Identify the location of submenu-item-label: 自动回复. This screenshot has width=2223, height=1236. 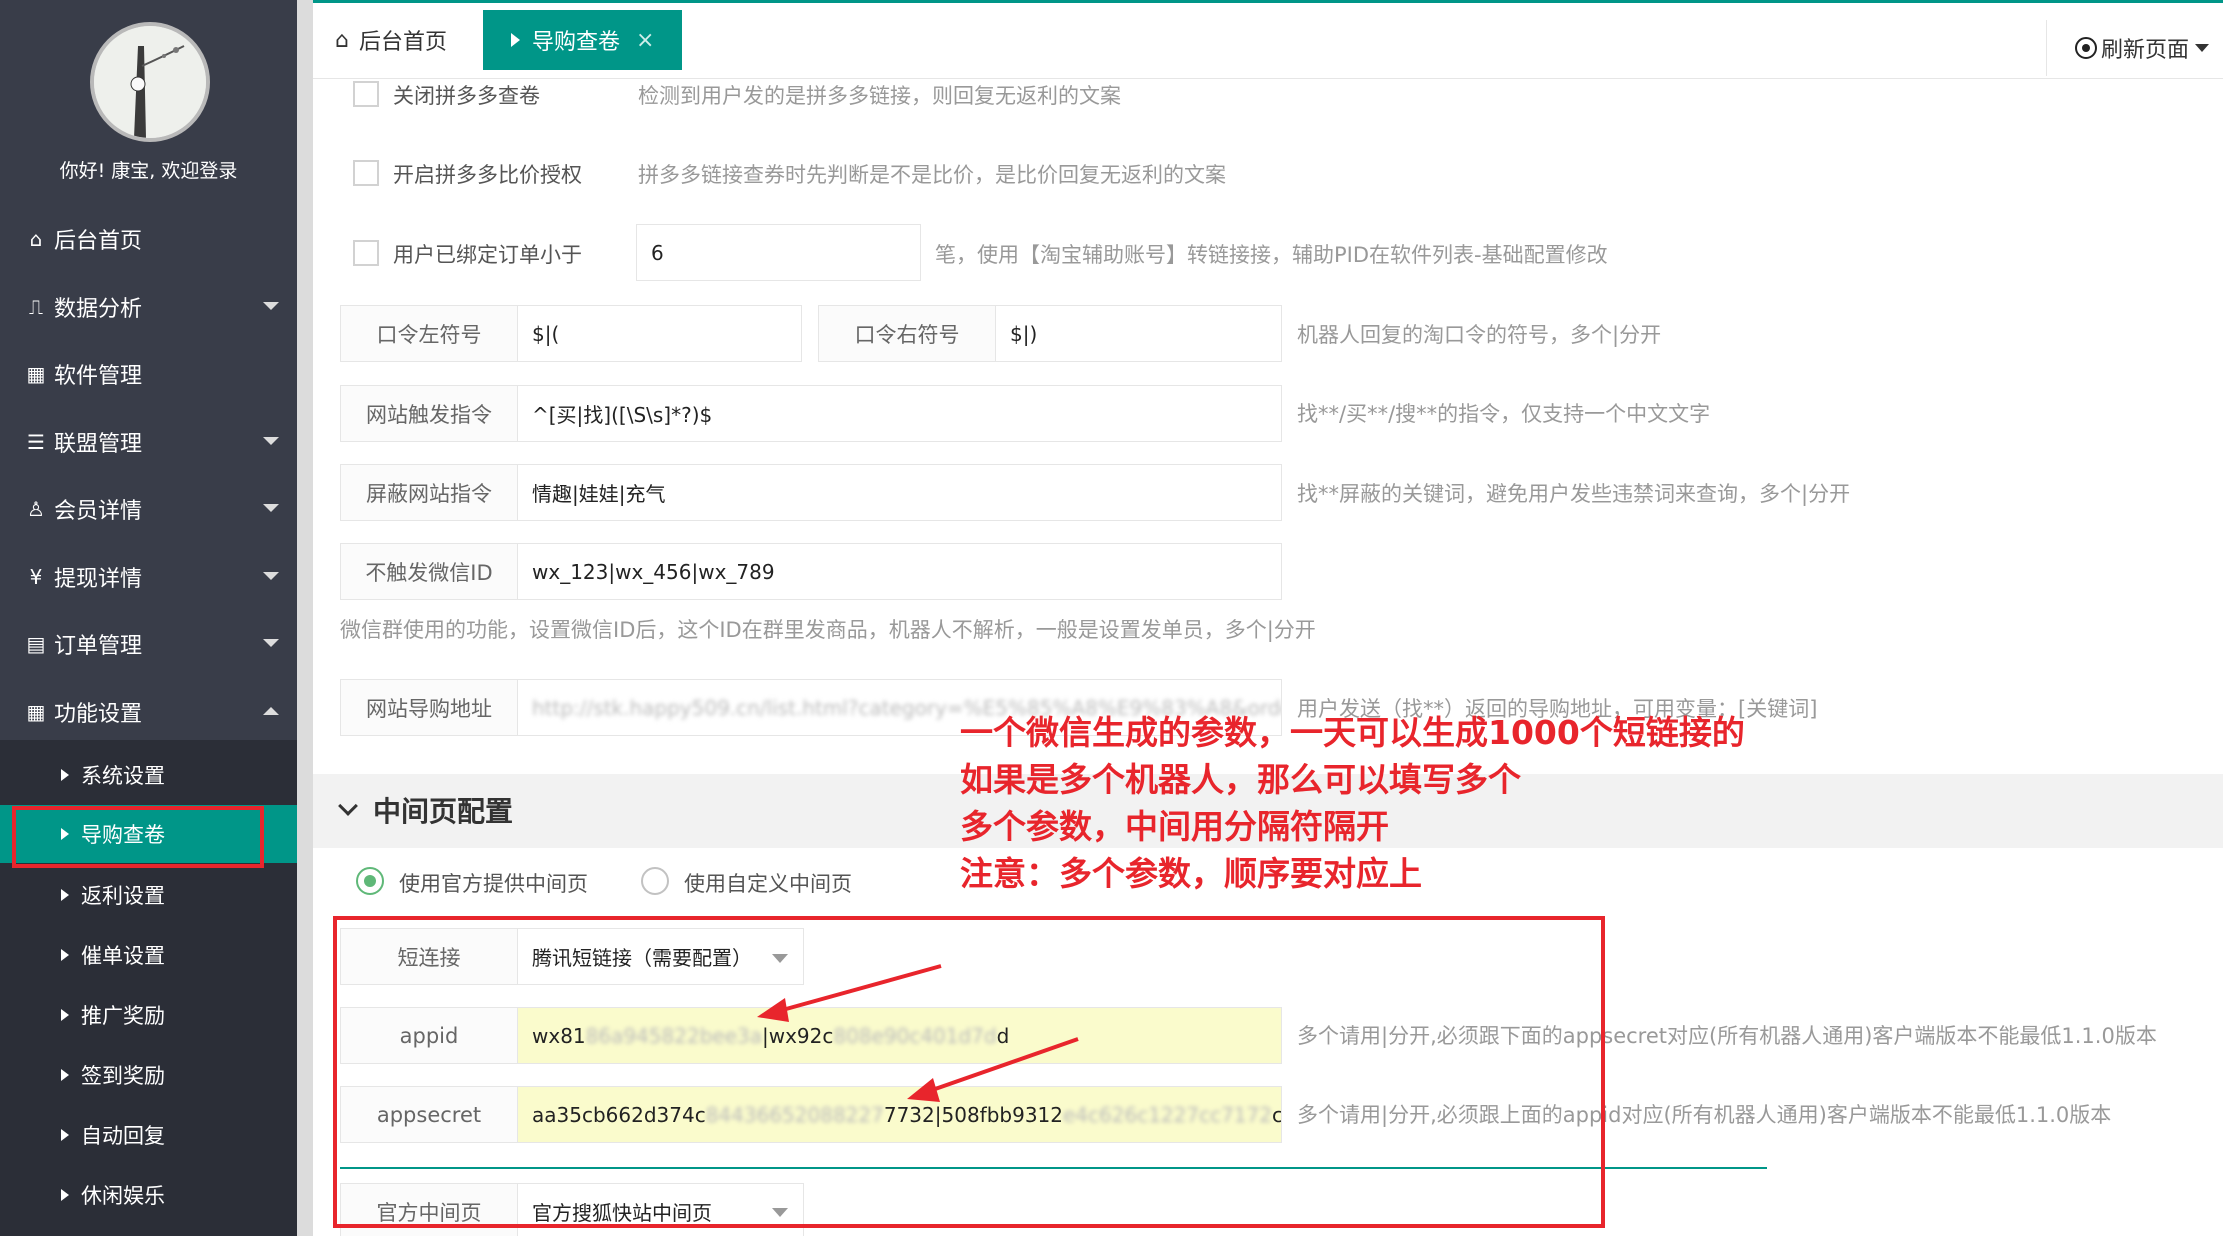
(123, 1136).